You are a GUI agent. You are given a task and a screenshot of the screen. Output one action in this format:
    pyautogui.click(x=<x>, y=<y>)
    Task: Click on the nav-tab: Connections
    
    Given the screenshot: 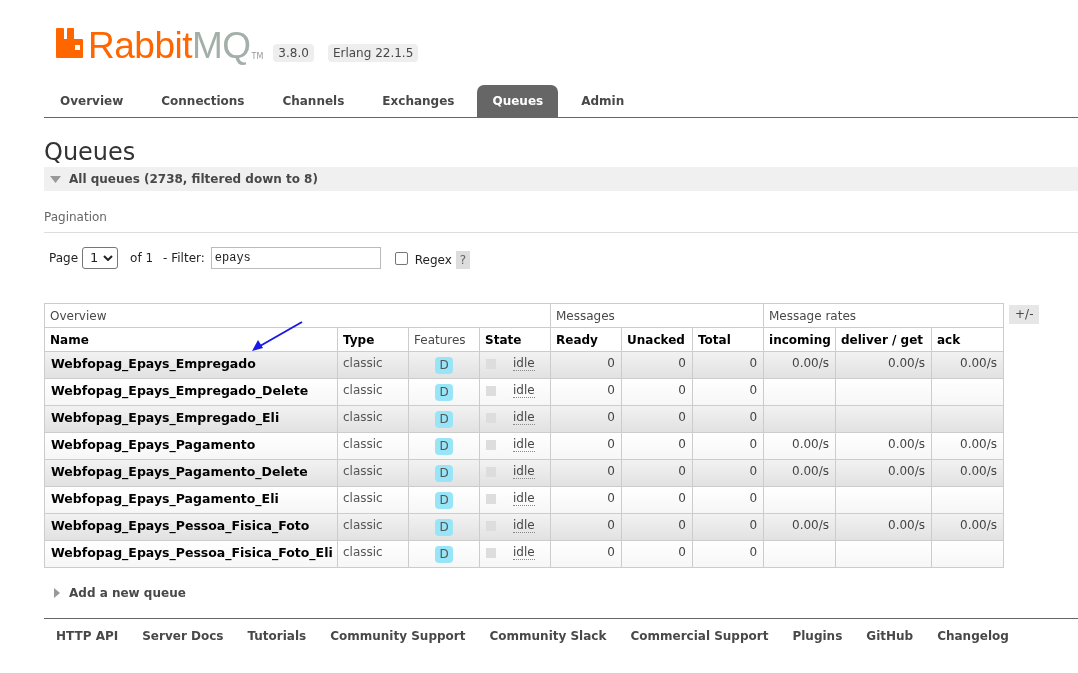 What is the action you would take?
    pyautogui.click(x=203, y=101)
    